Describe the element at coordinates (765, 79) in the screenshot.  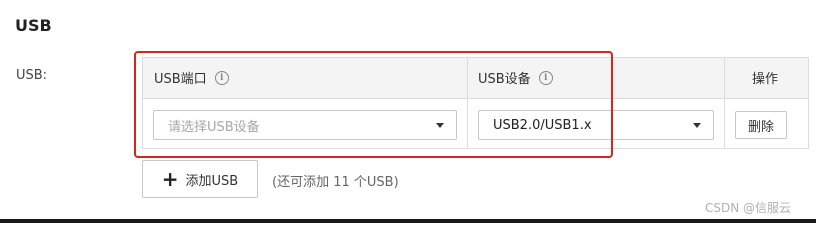
I see `header-action: 操作` at that location.